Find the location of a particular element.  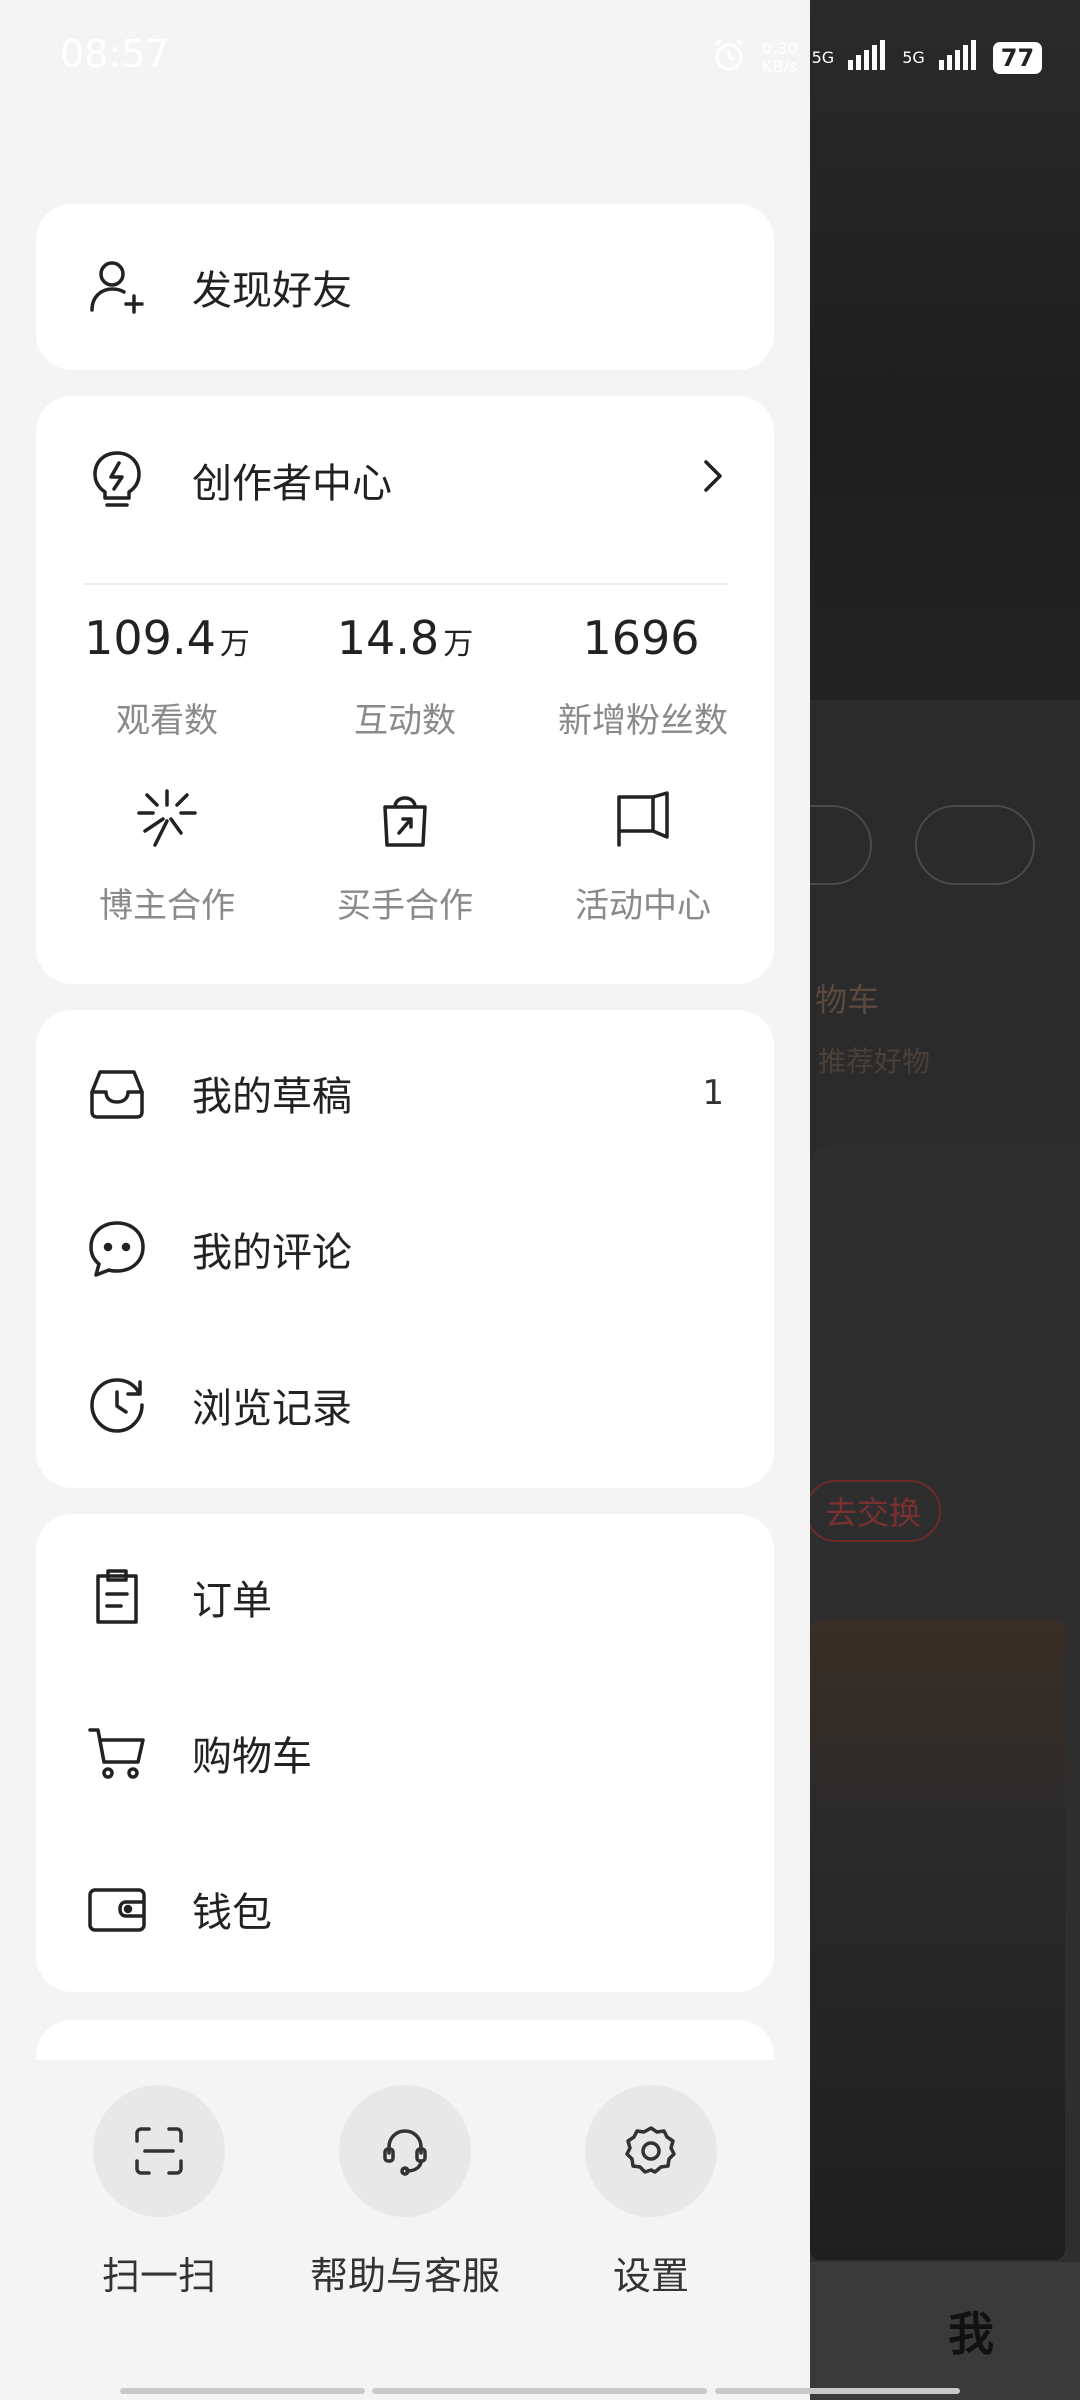

stat-views: 109.4 万 观看数 is located at coordinates (167, 676).